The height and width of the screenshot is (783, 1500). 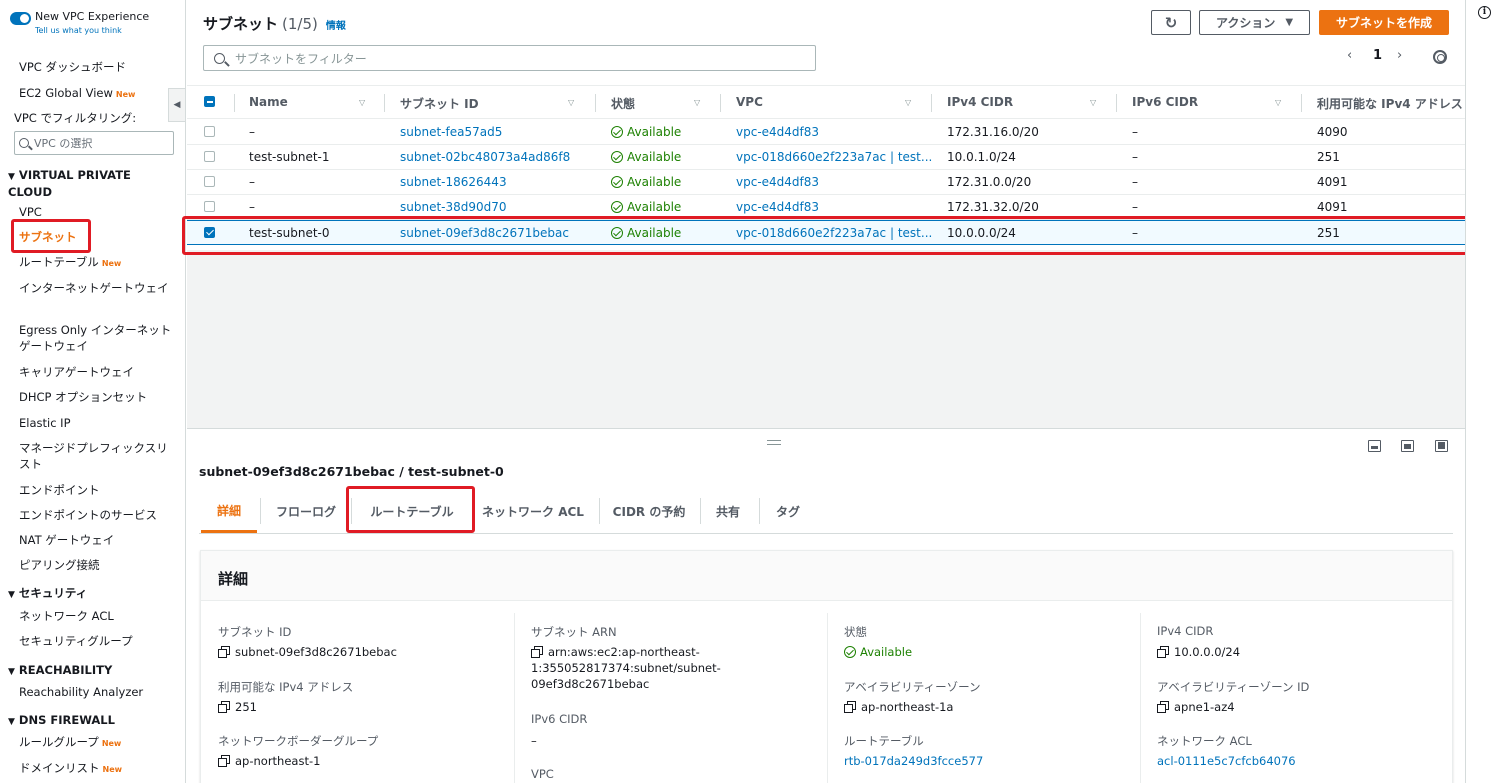 I want to click on page-number: 1, so click(x=1377, y=55).